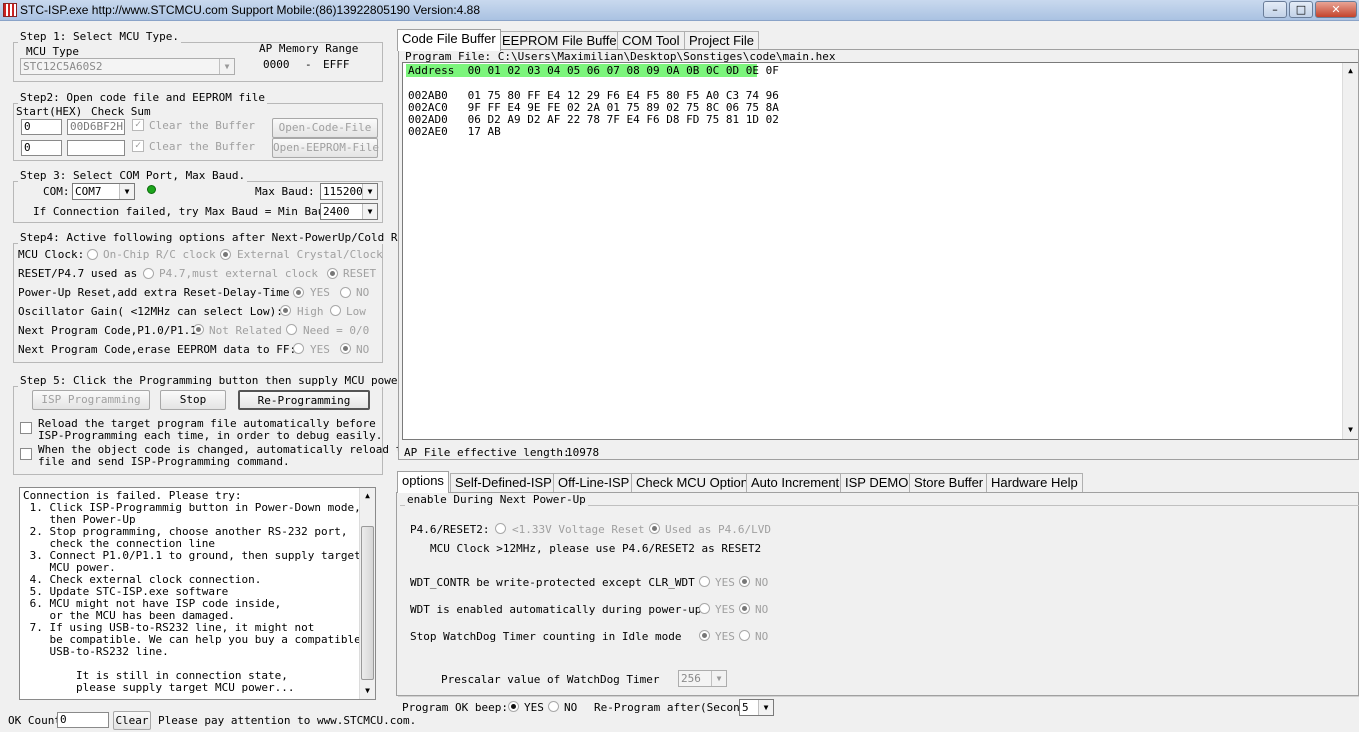 Image resolution: width=1359 pixels, height=732 pixels. What do you see at coordinates (193, 400) in the screenshot?
I see `stop-button: Stop` at bounding box center [193, 400].